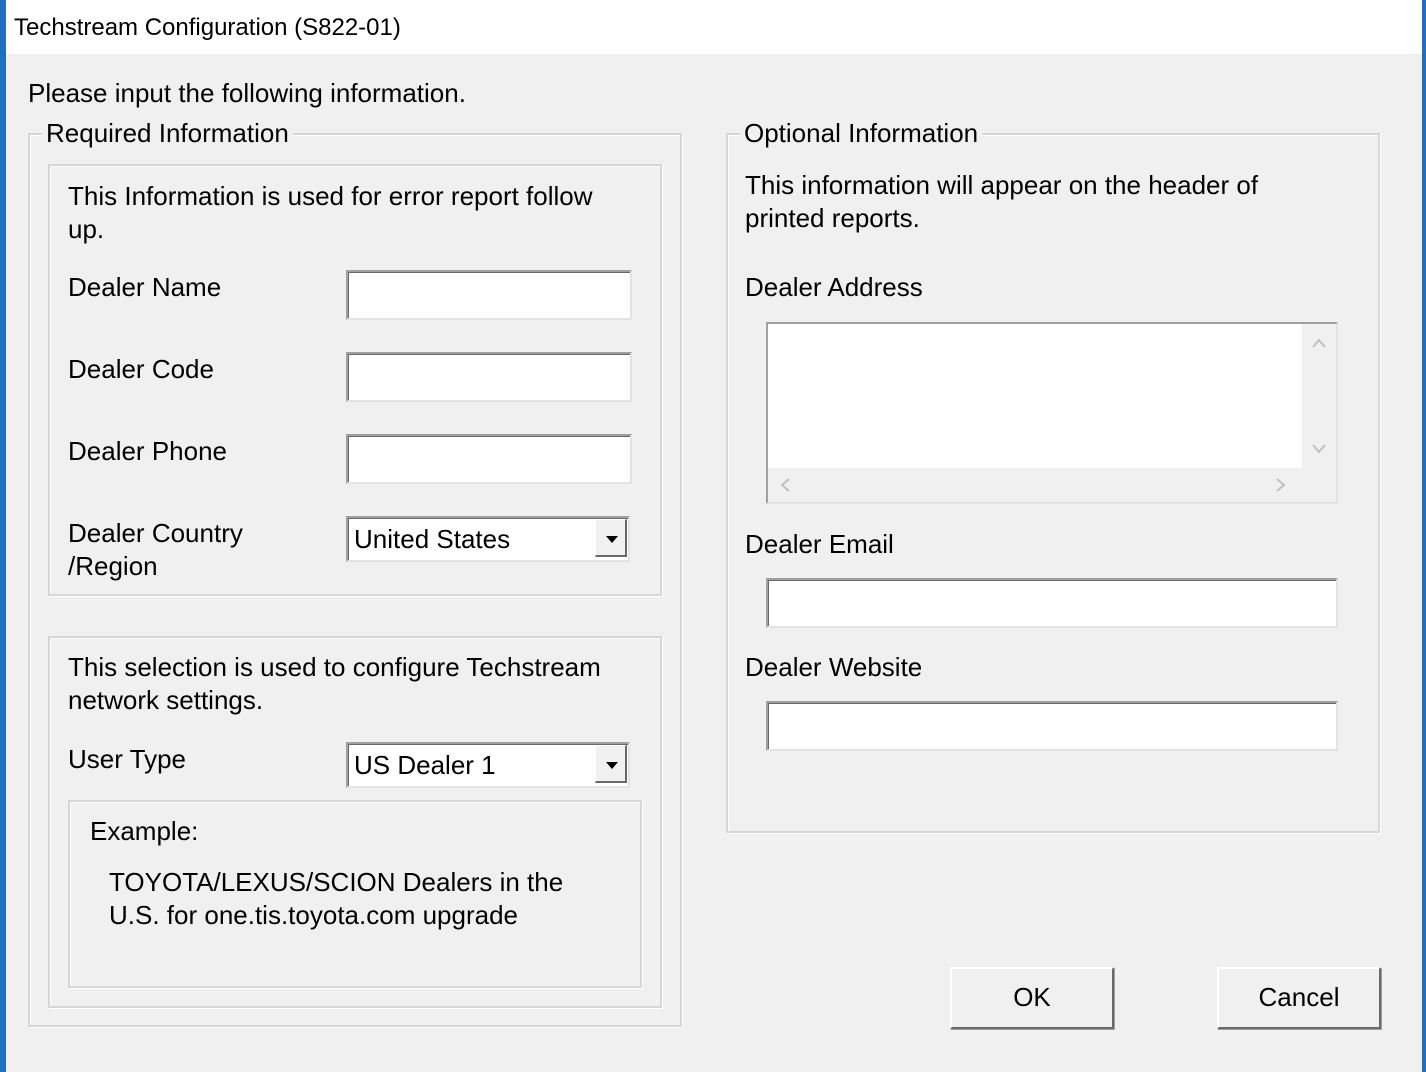  Describe the element at coordinates (1052, 413) in the screenshot. I see `dealer-address-textarea` at that location.